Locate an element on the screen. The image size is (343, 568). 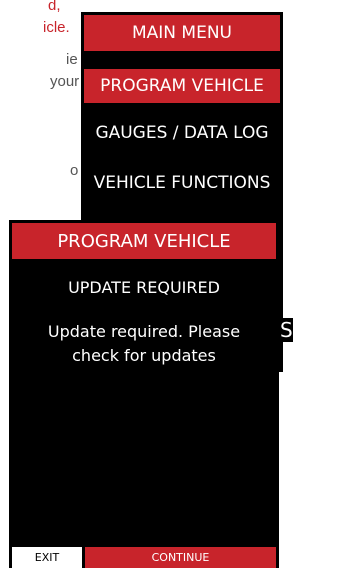
exit-button: EXIT is located at coordinates (47, 557).